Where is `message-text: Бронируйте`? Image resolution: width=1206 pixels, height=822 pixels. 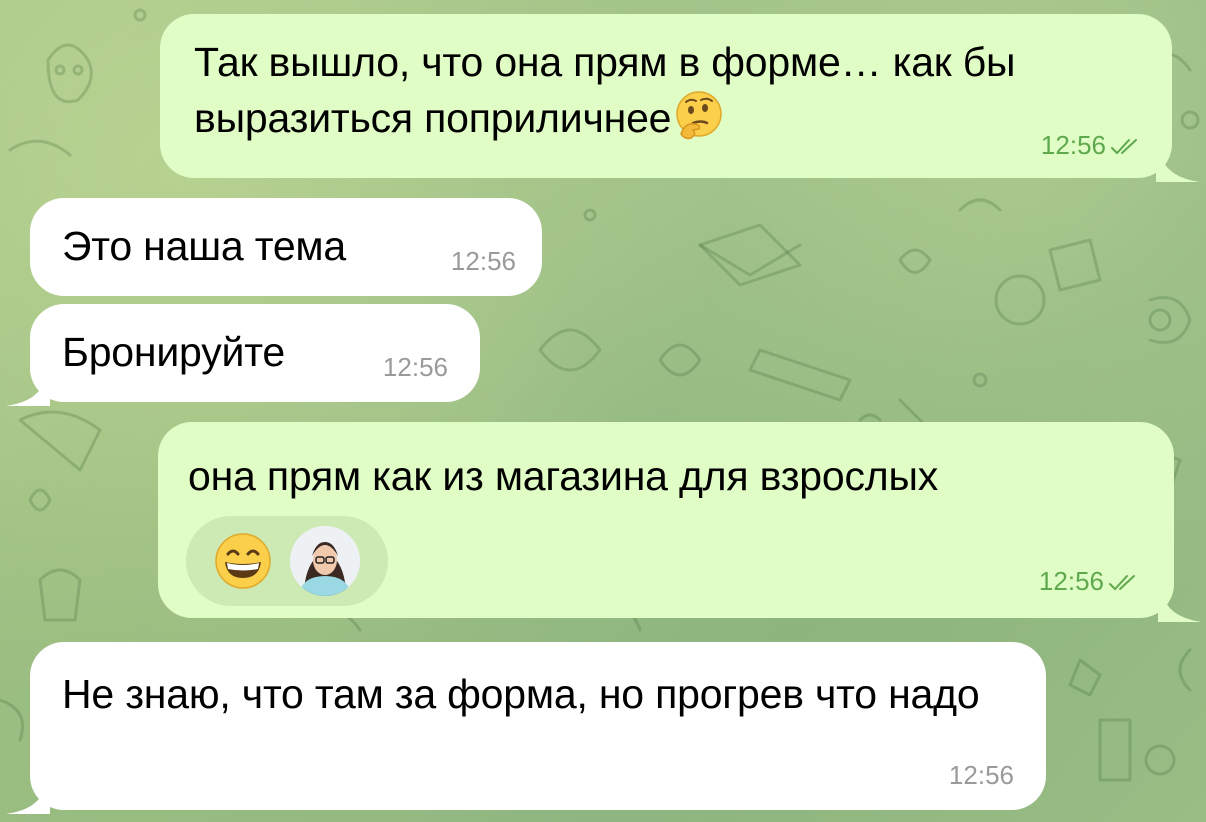 message-text: Бронируйте is located at coordinates (173, 352).